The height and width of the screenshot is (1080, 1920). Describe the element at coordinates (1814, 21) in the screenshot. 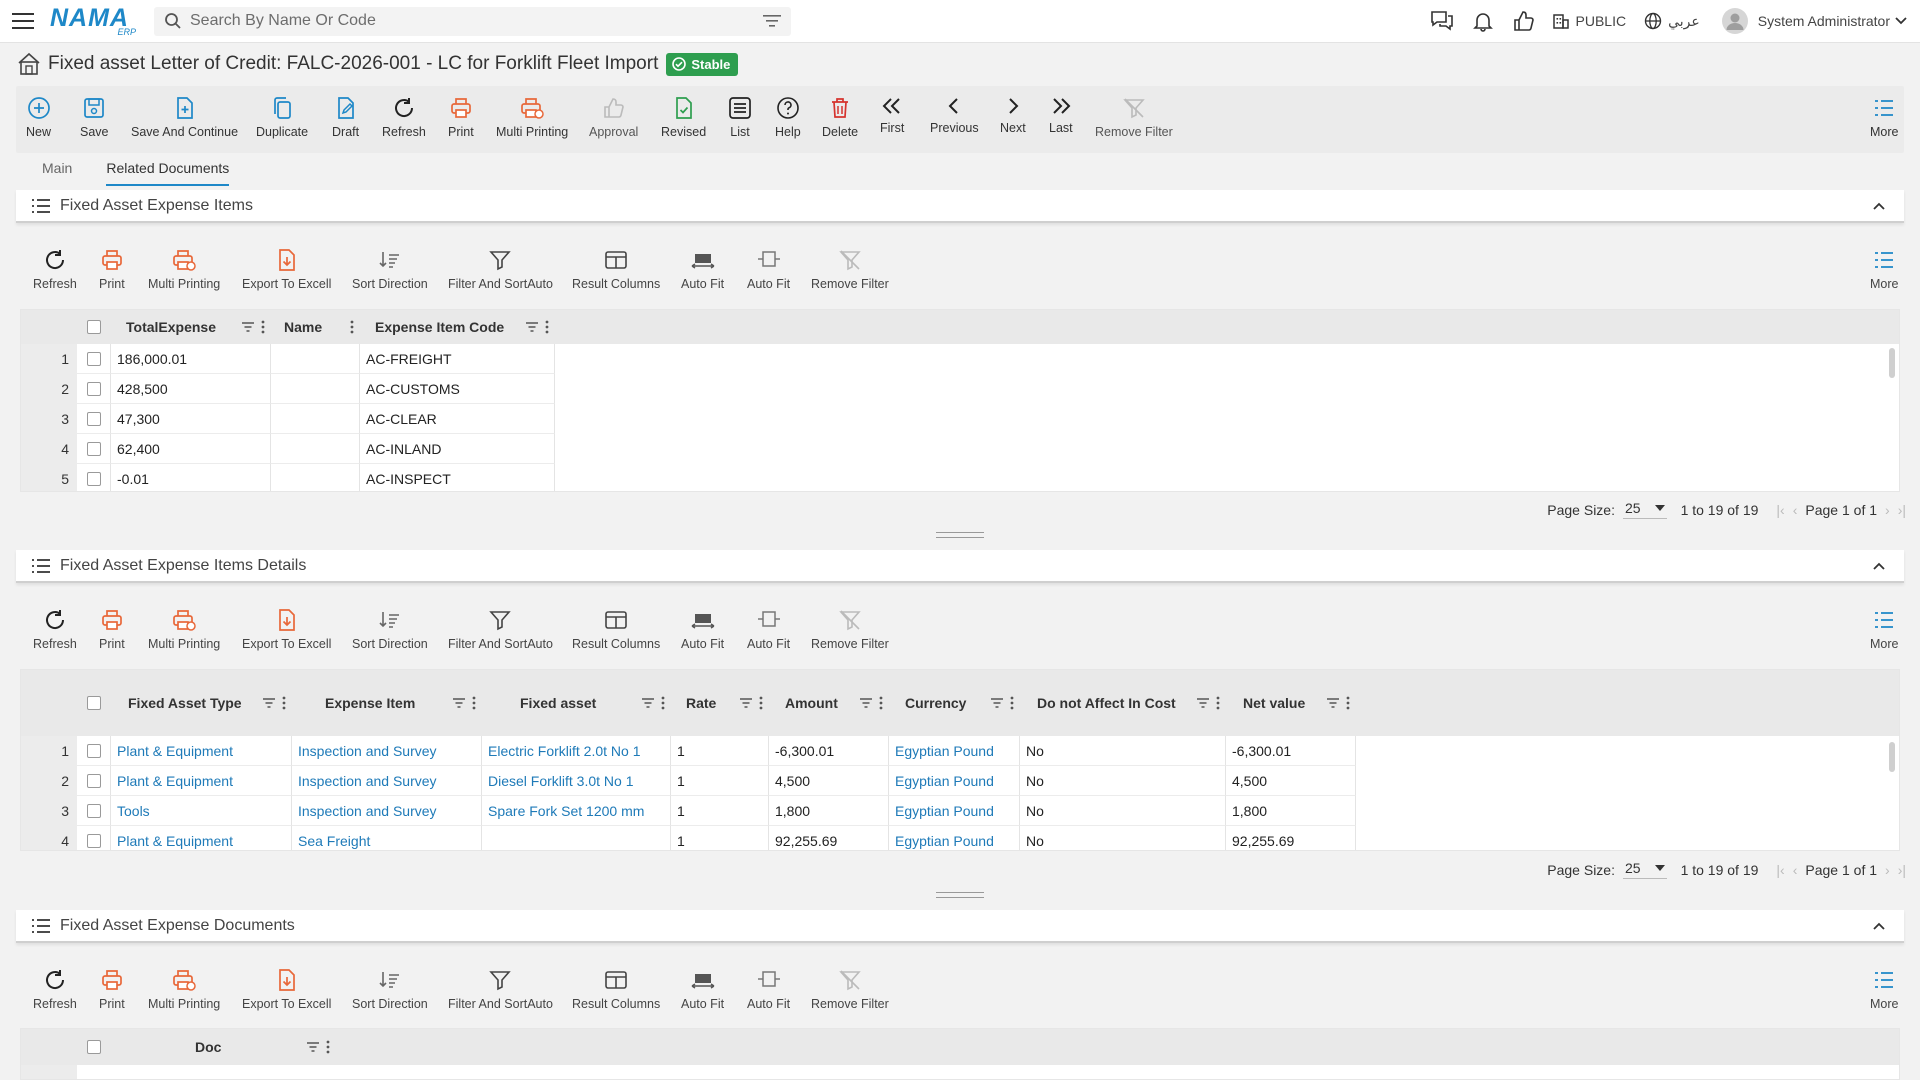

I see `user-menu: System Administrator` at that location.